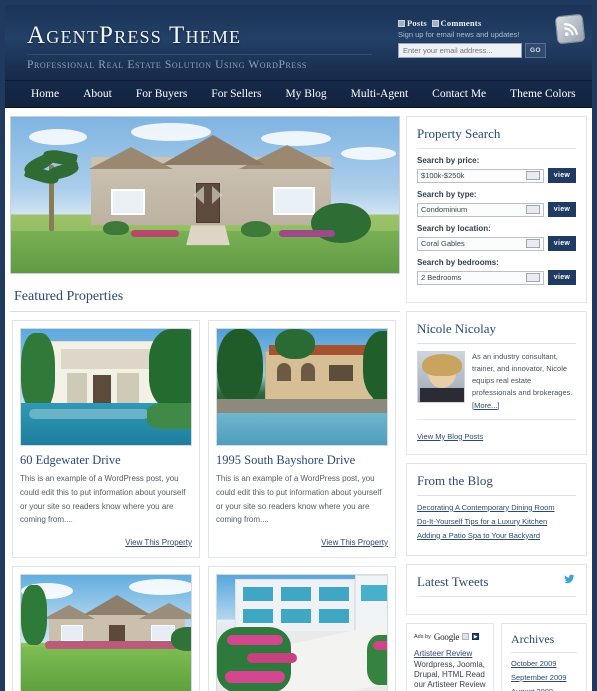 Image resolution: width=597 pixels, height=691 pixels. I want to click on blog-post-link: Do-It-Yourself Tips for a Luxury Kitchen, so click(496, 521).